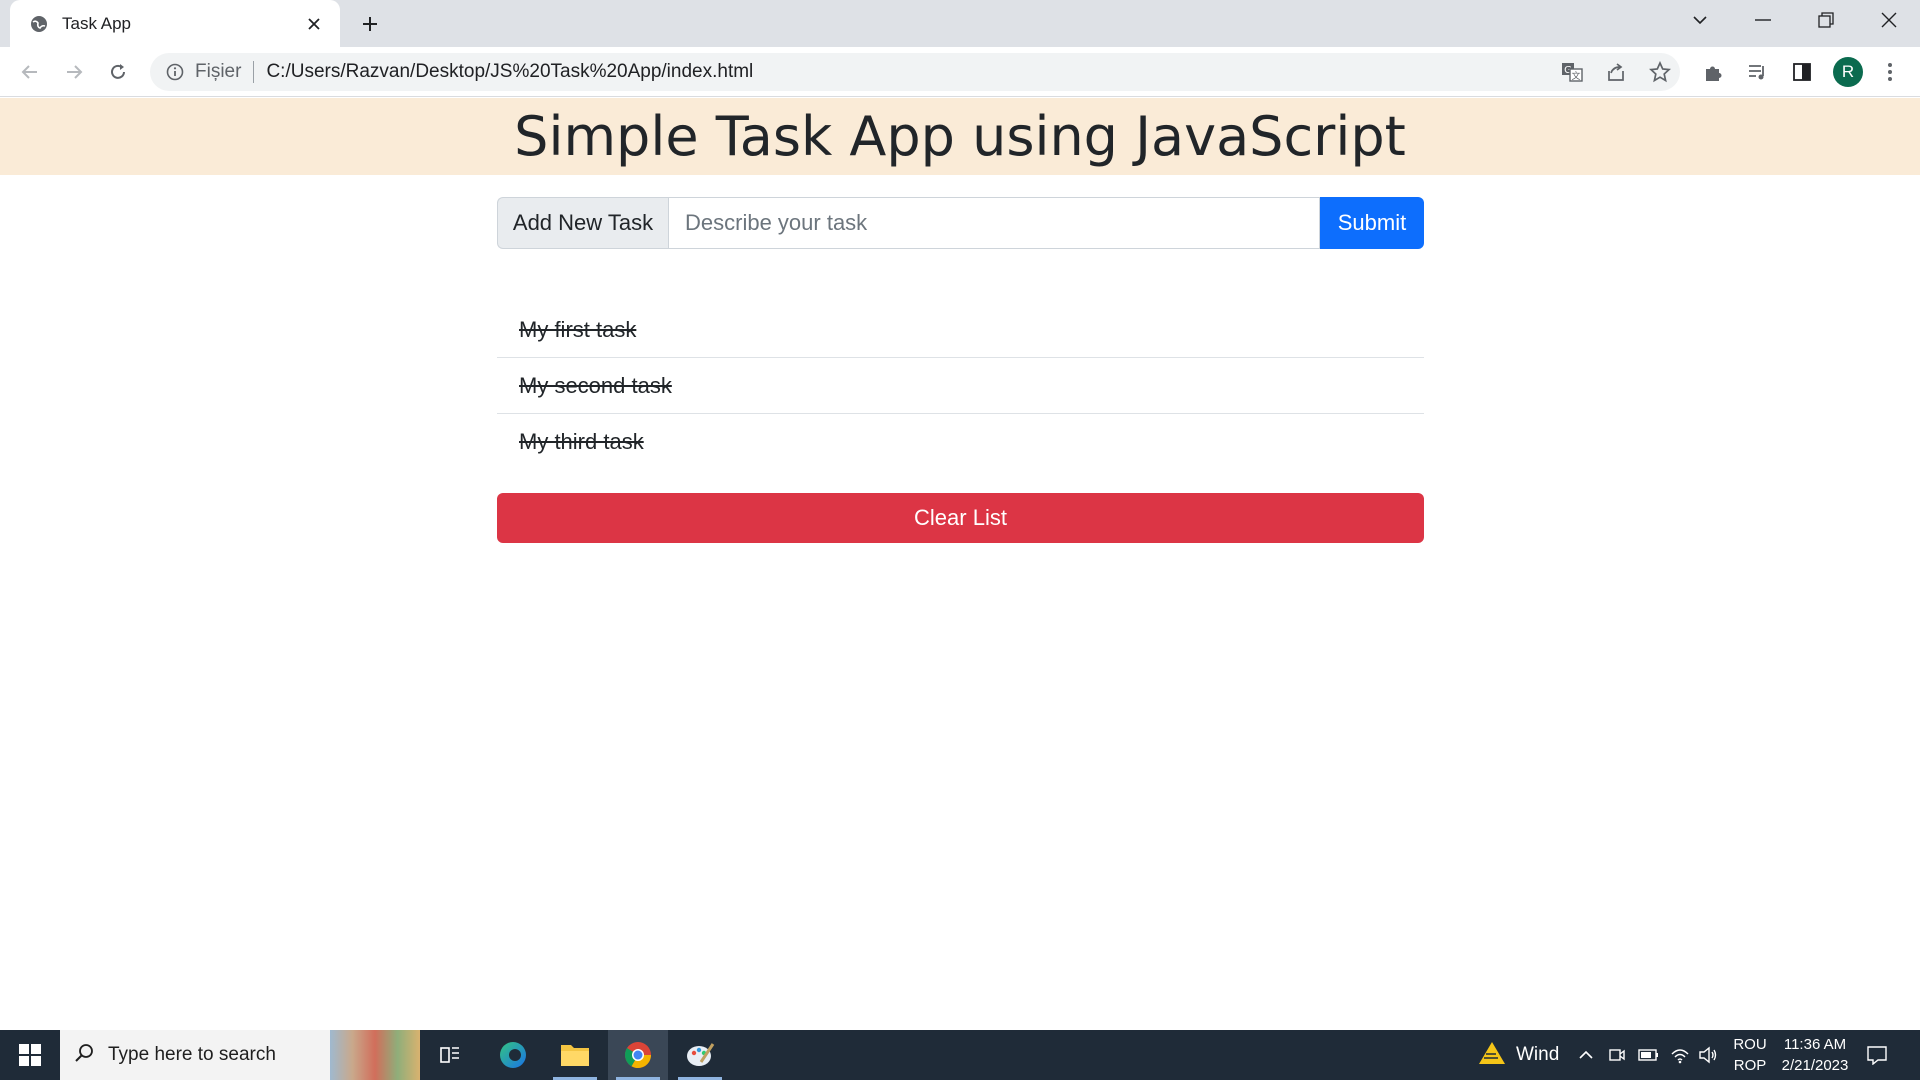 This screenshot has height=1080, width=1920. What do you see at coordinates (1616, 72) in the screenshot?
I see `share-icon` at bounding box center [1616, 72].